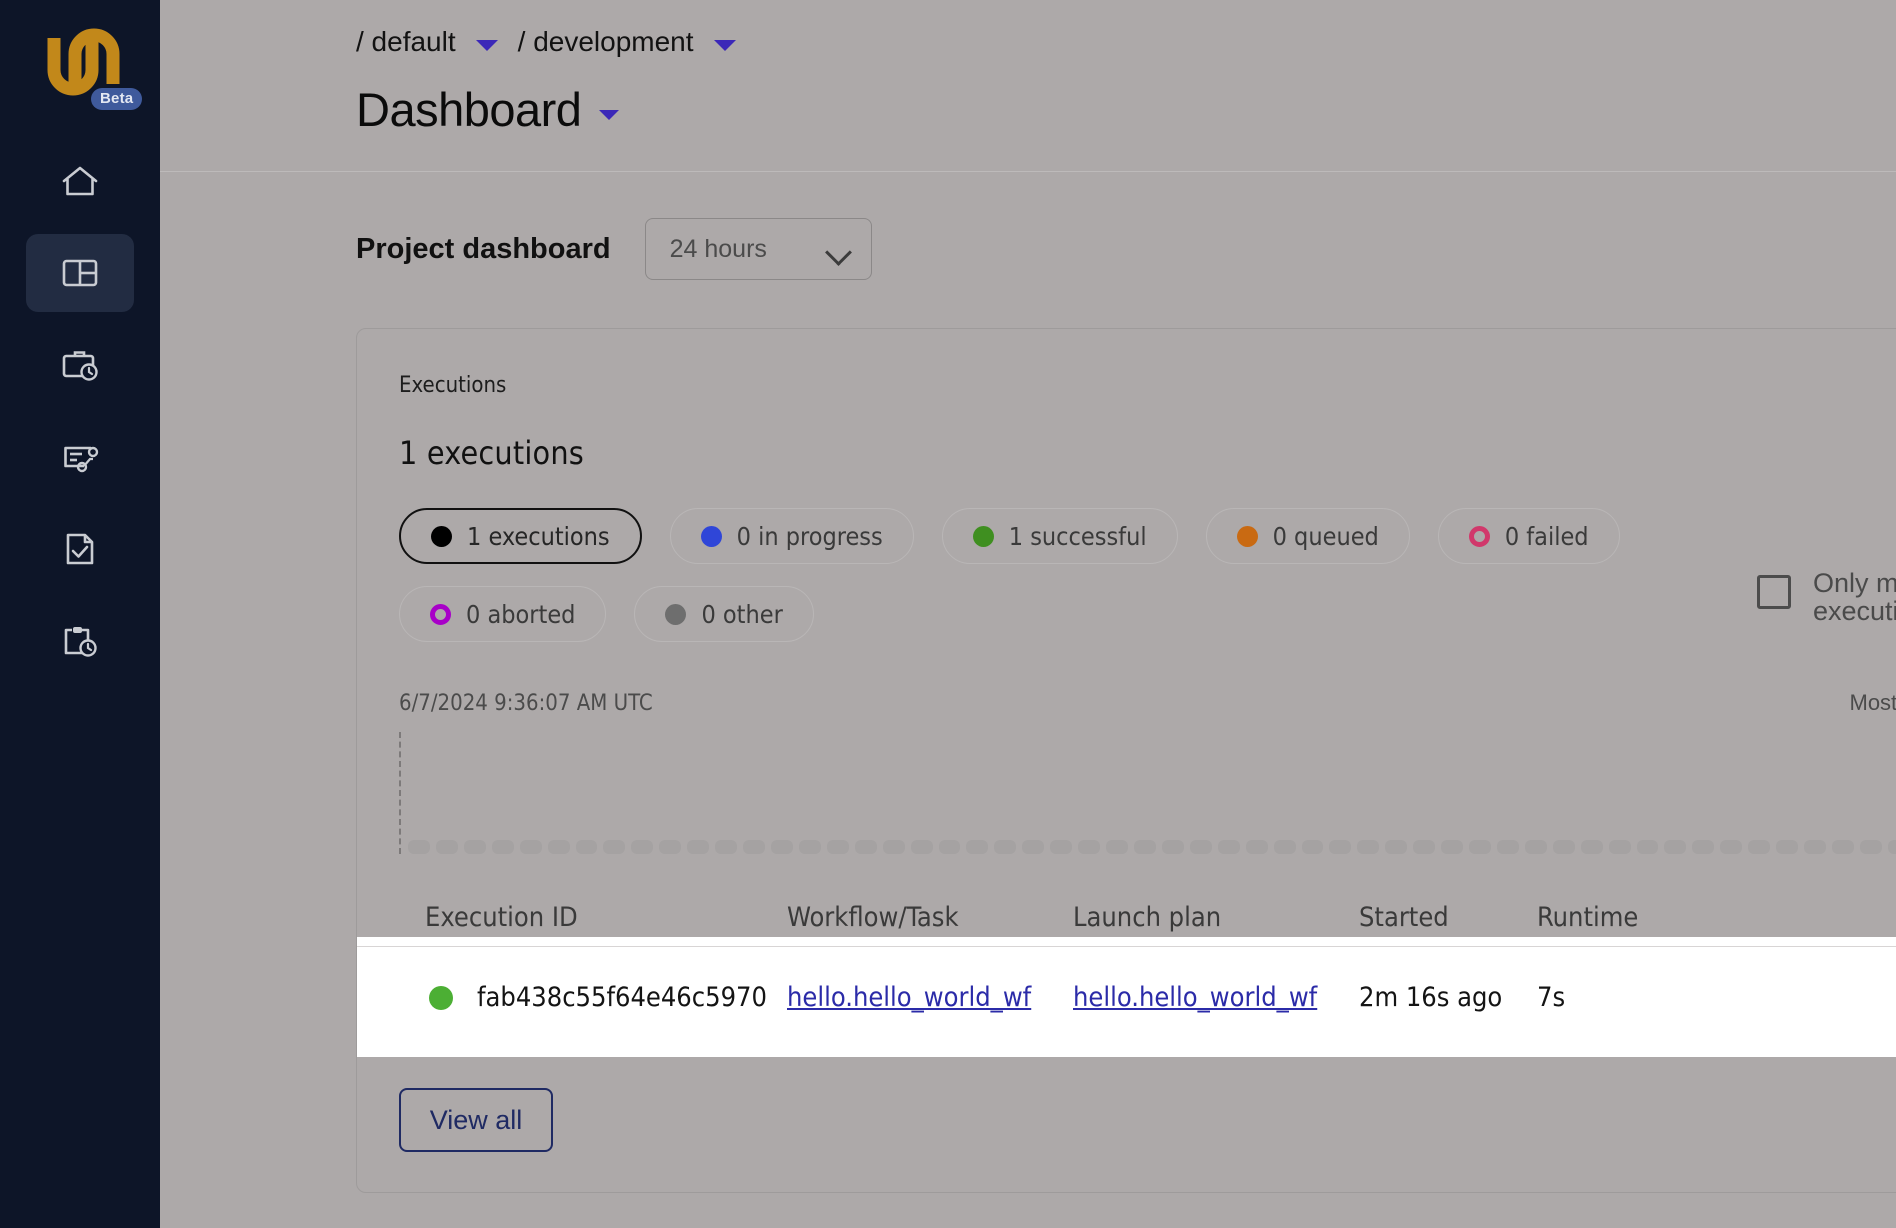 This screenshot has height=1228, width=1896. I want to click on document-check-icon, so click(80, 549).